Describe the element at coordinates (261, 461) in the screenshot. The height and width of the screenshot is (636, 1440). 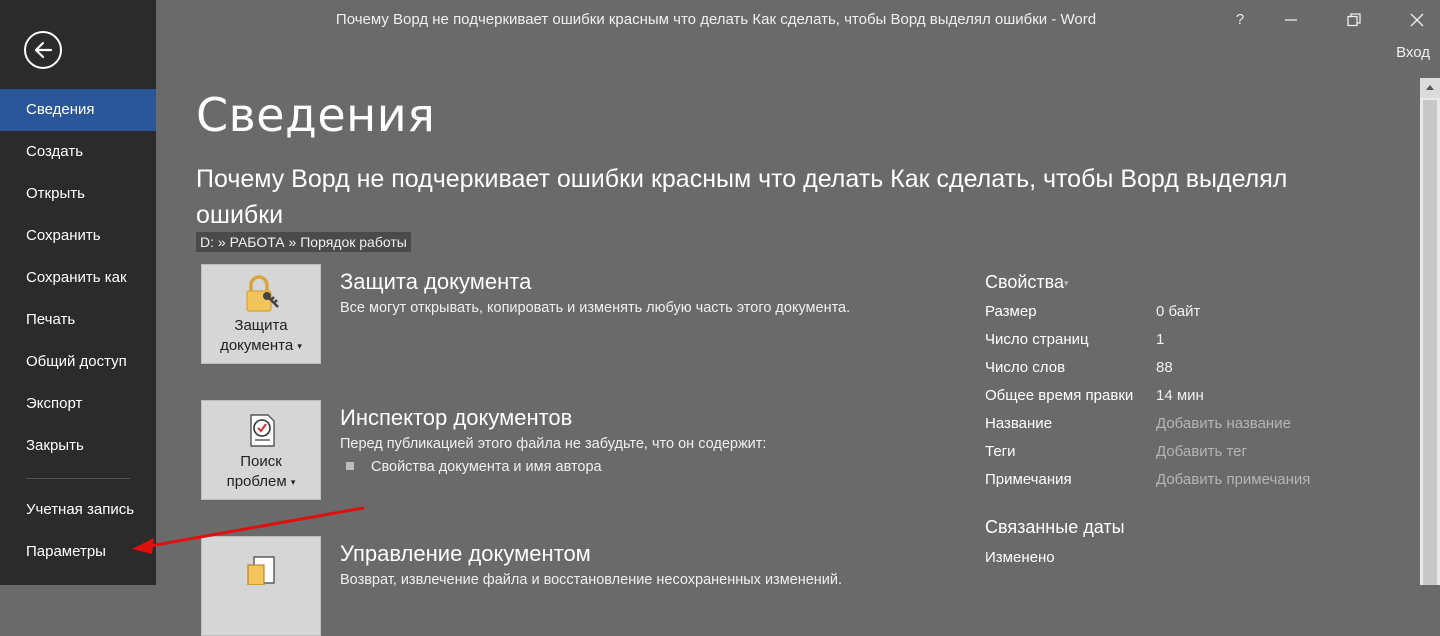
I see `tile-label-line1: Поиск` at that location.